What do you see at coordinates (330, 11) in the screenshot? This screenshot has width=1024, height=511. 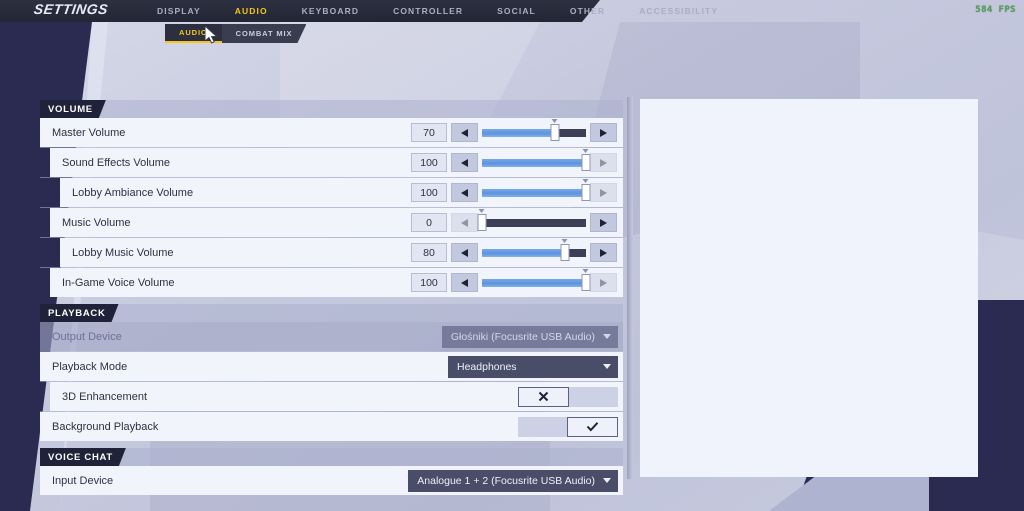 I see `nav-tab-keyboard: KEYBOARD` at bounding box center [330, 11].